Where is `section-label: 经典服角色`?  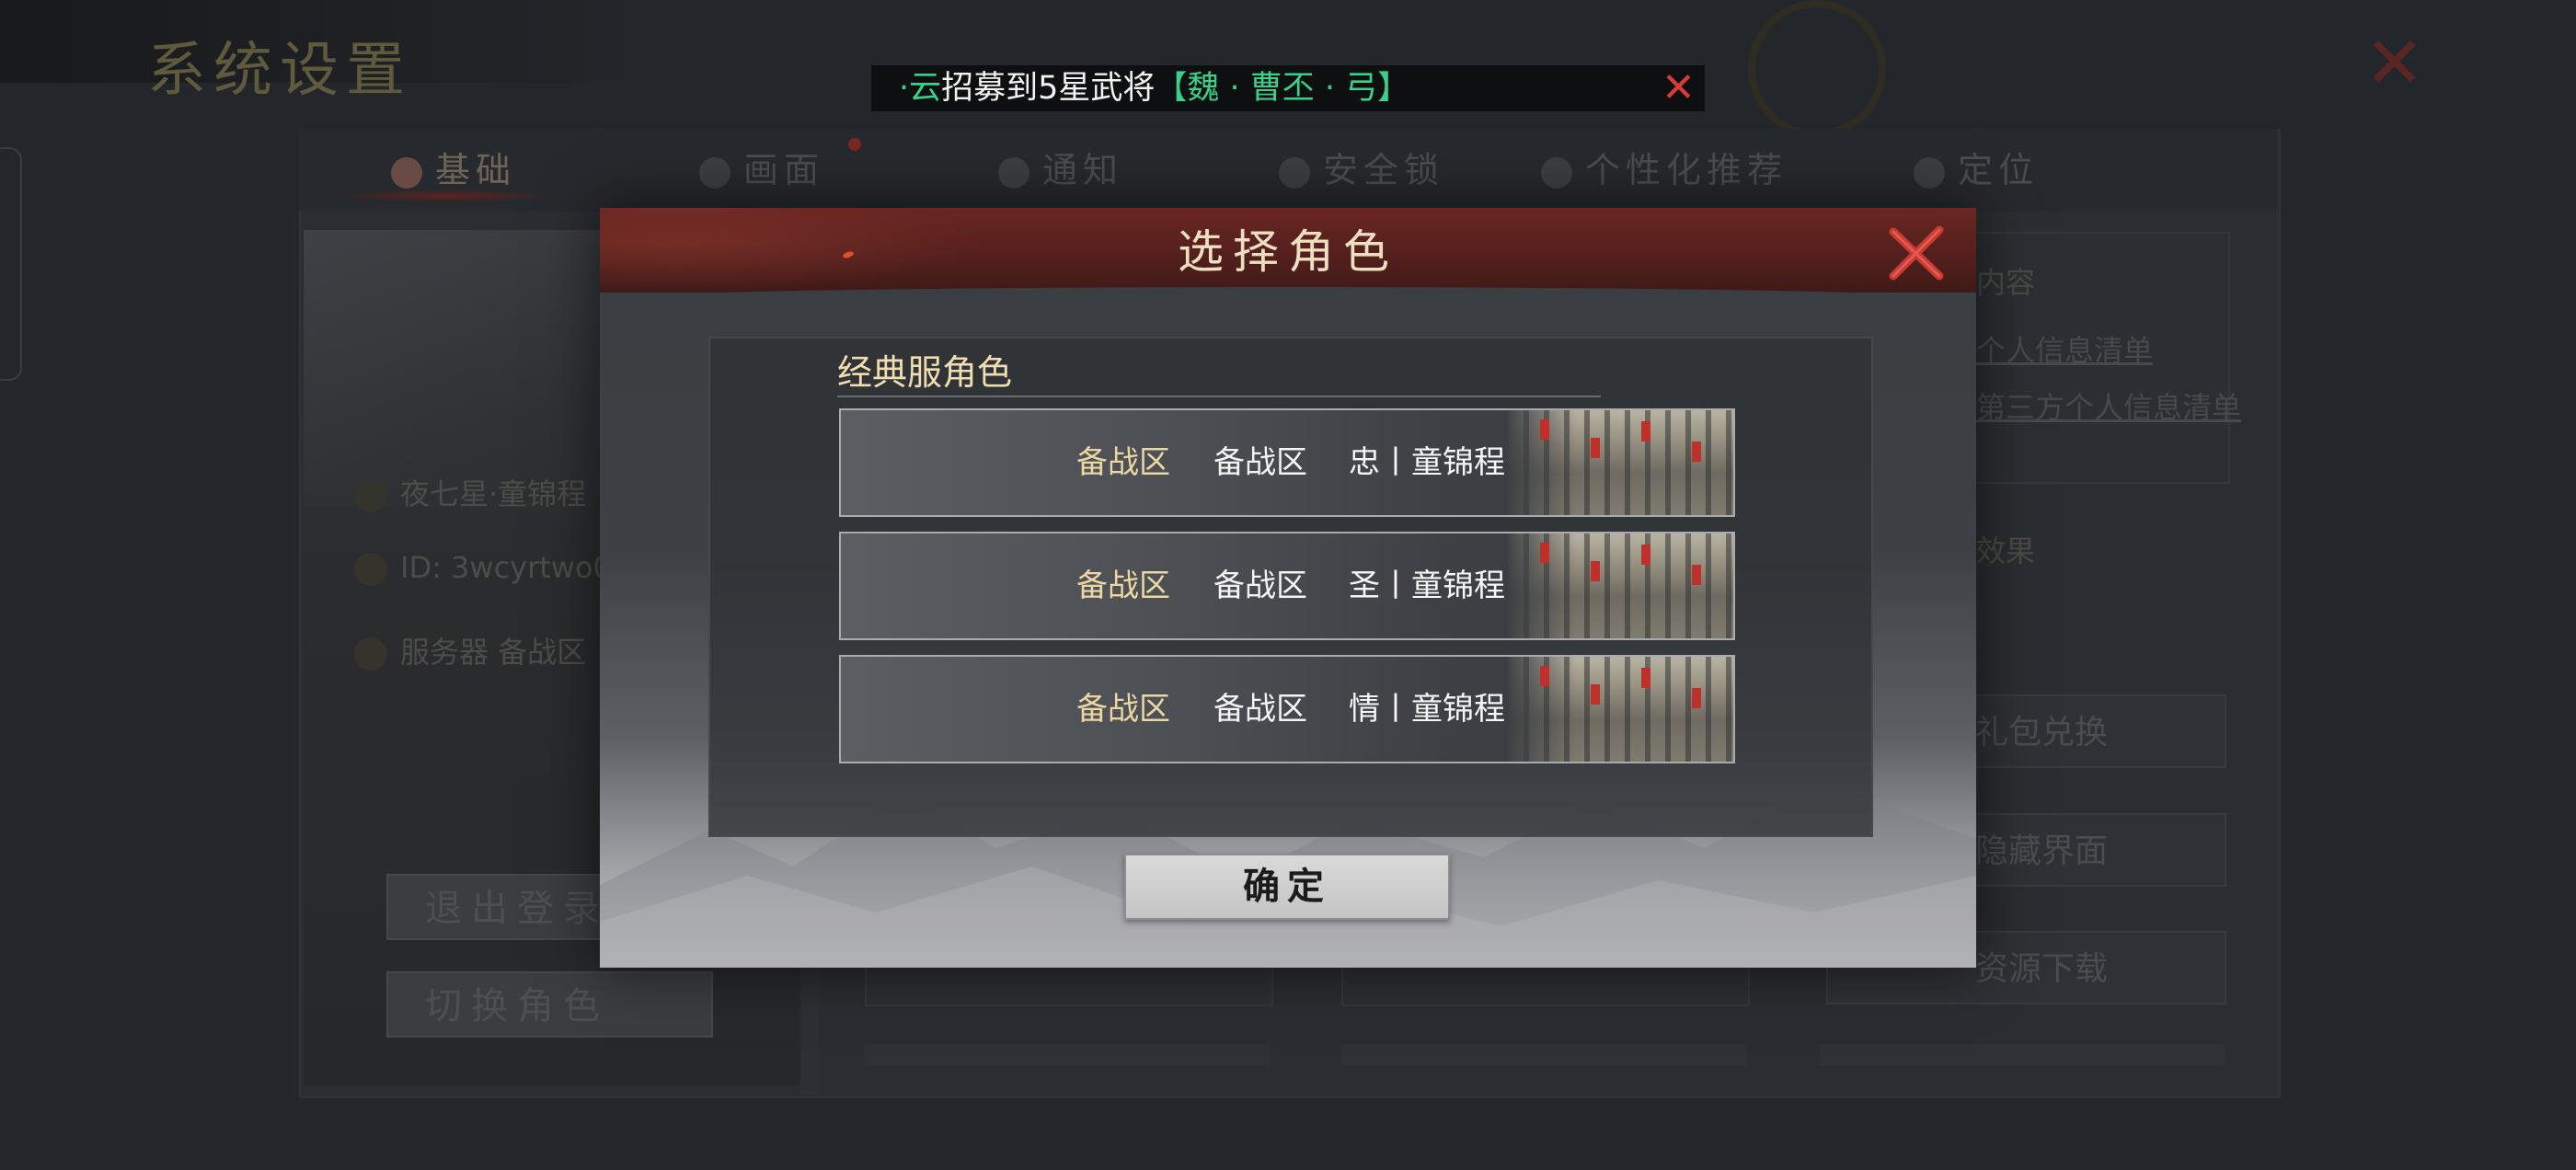 section-label: 经典服角色 is located at coordinates (925, 372).